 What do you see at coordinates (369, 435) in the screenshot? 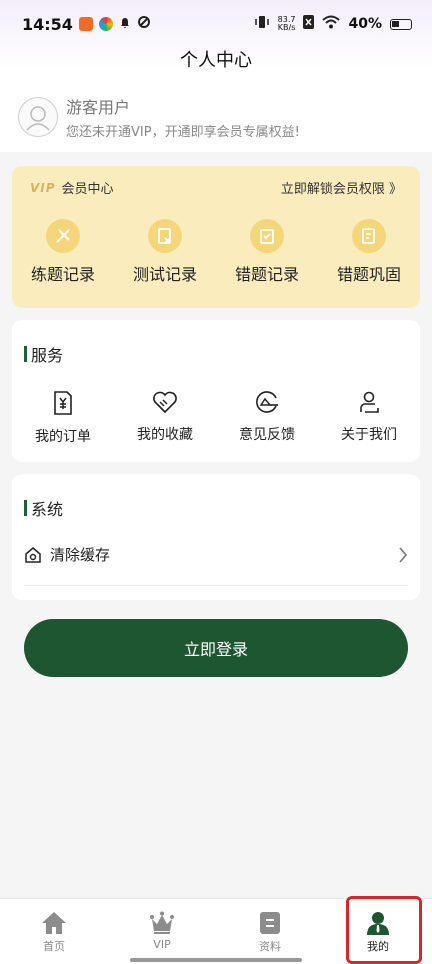
I see `service-label: 关于我们` at bounding box center [369, 435].